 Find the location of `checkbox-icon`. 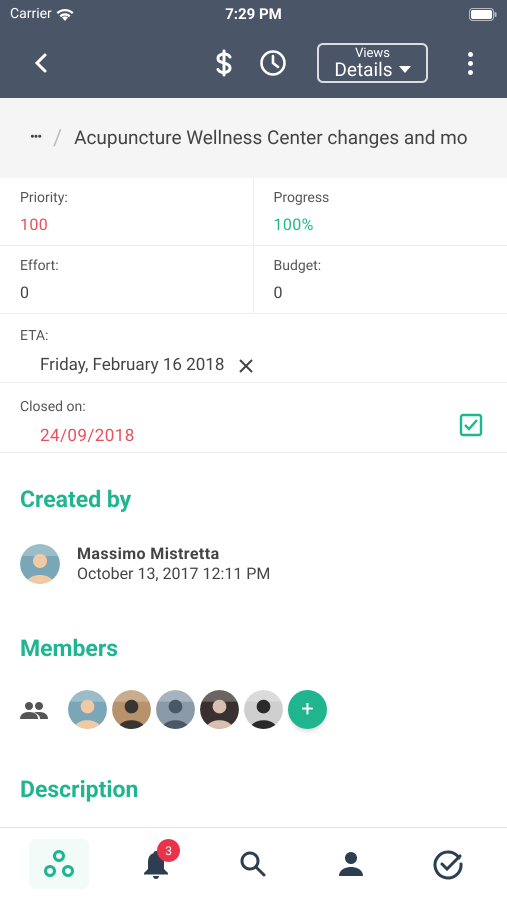

checkbox-icon is located at coordinates (471, 424).